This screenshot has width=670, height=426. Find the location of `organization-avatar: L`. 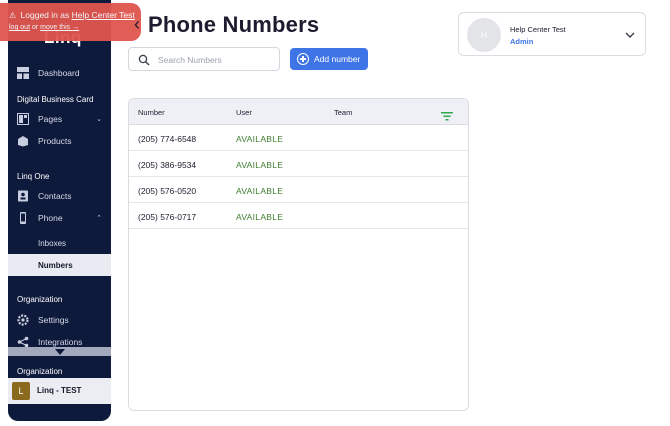

organization-avatar: L is located at coordinates (21, 391).